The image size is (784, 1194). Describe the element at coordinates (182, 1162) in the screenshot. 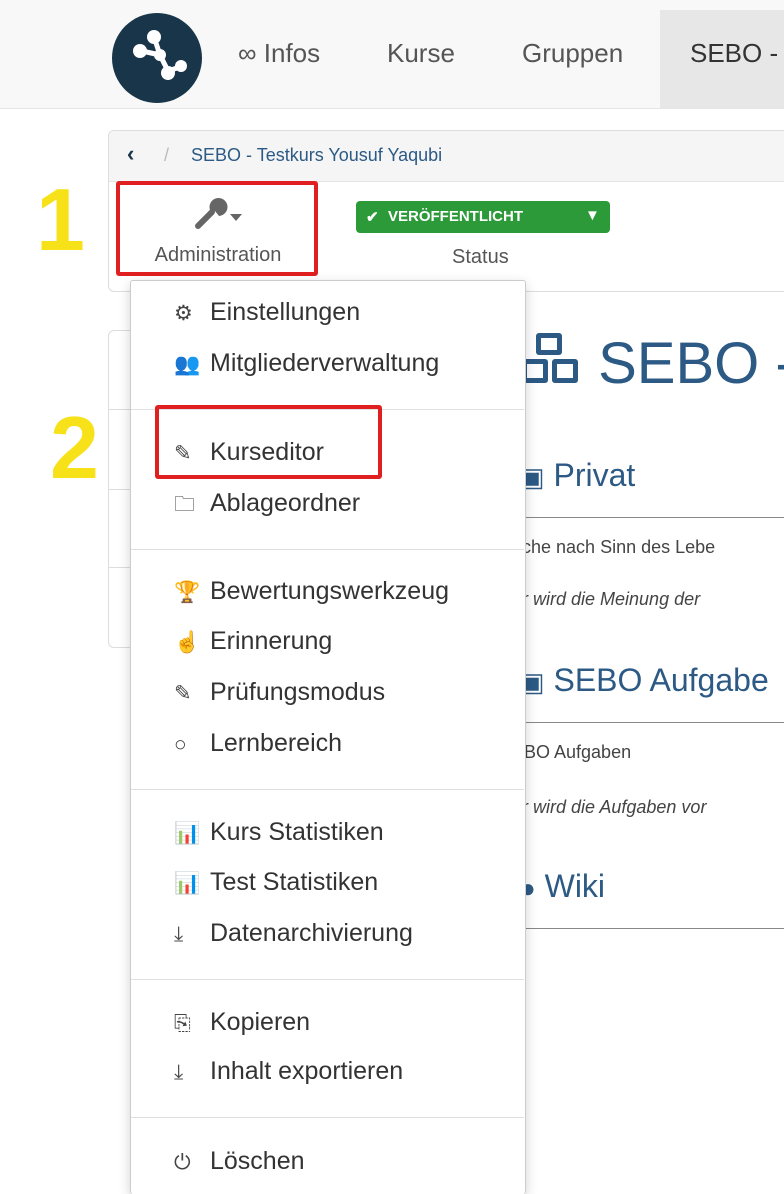

I see `power-icon: ⏻` at that location.